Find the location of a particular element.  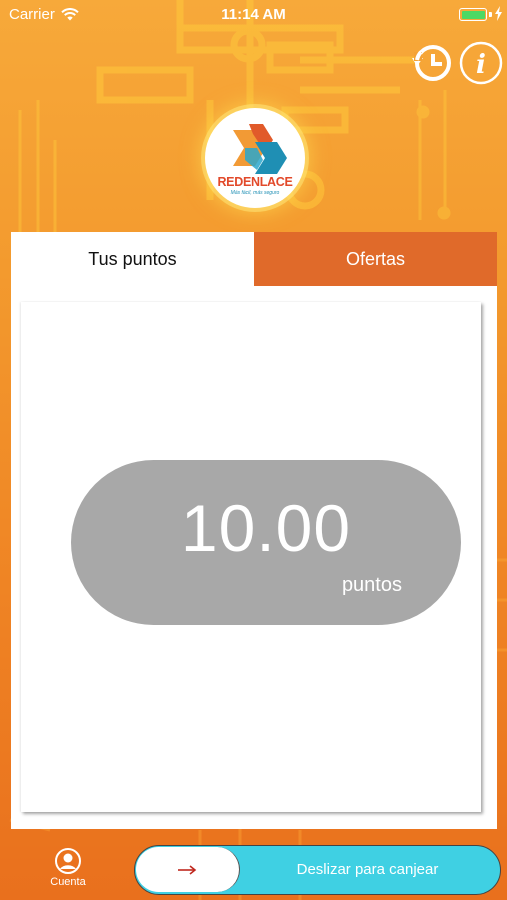

status-time: 11:14 AM is located at coordinates (253, 14).